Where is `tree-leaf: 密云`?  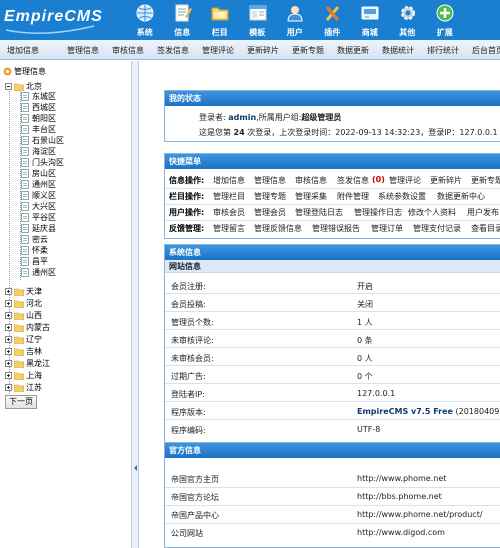 tree-leaf: 密云 is located at coordinates (34, 239).